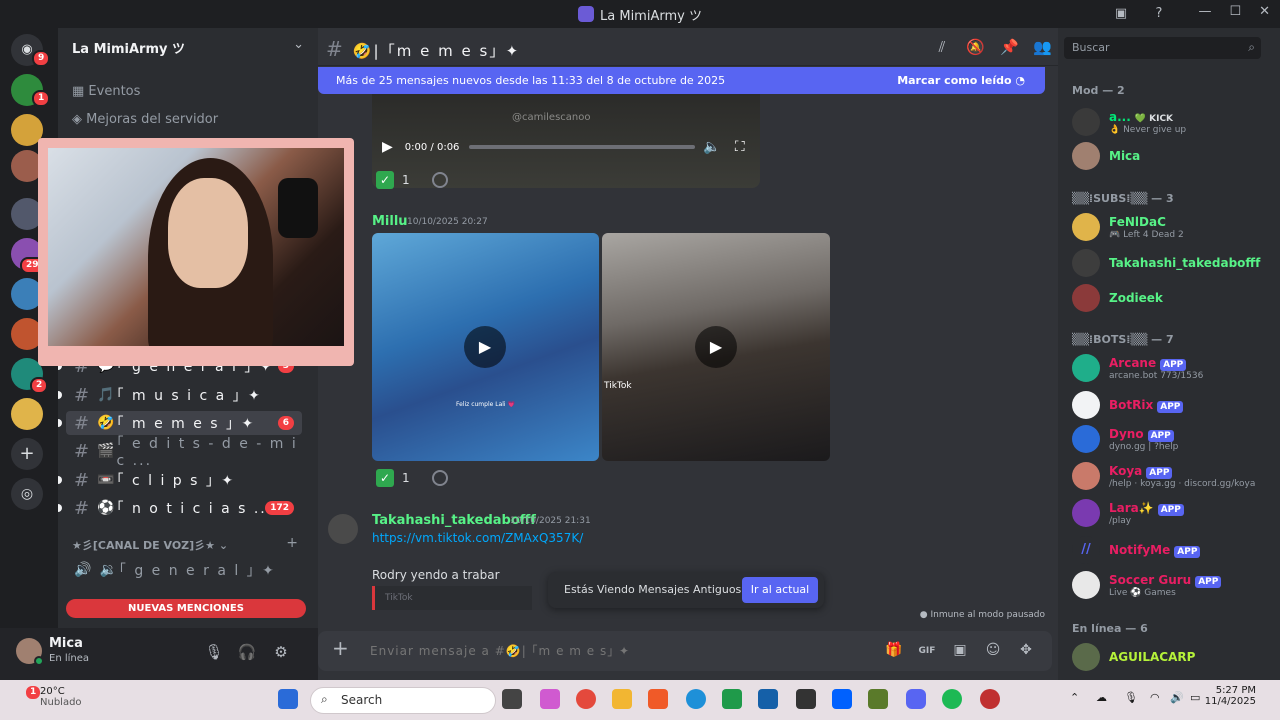  Describe the element at coordinates (281, 652) in the screenshot. I see `settings-gear-icon: ⚙` at that location.